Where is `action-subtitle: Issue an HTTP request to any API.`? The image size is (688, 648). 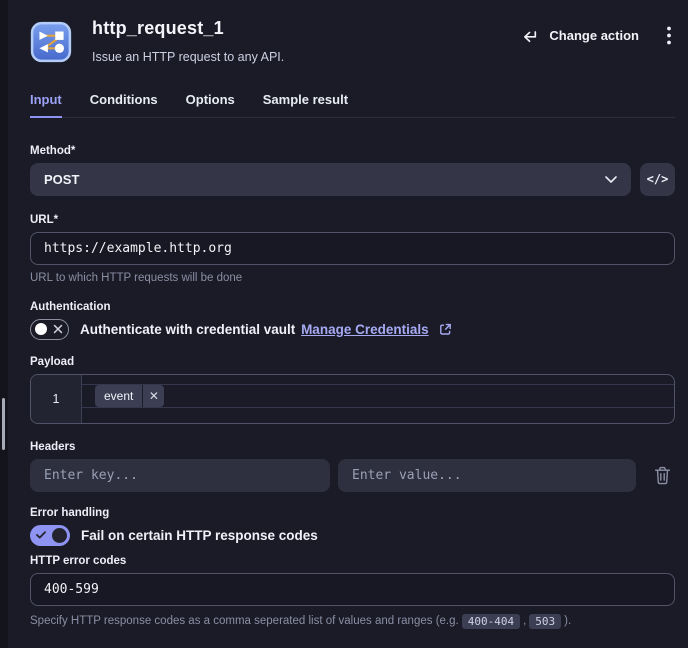 action-subtitle: Issue an HTTP request to any API. is located at coordinates (188, 57).